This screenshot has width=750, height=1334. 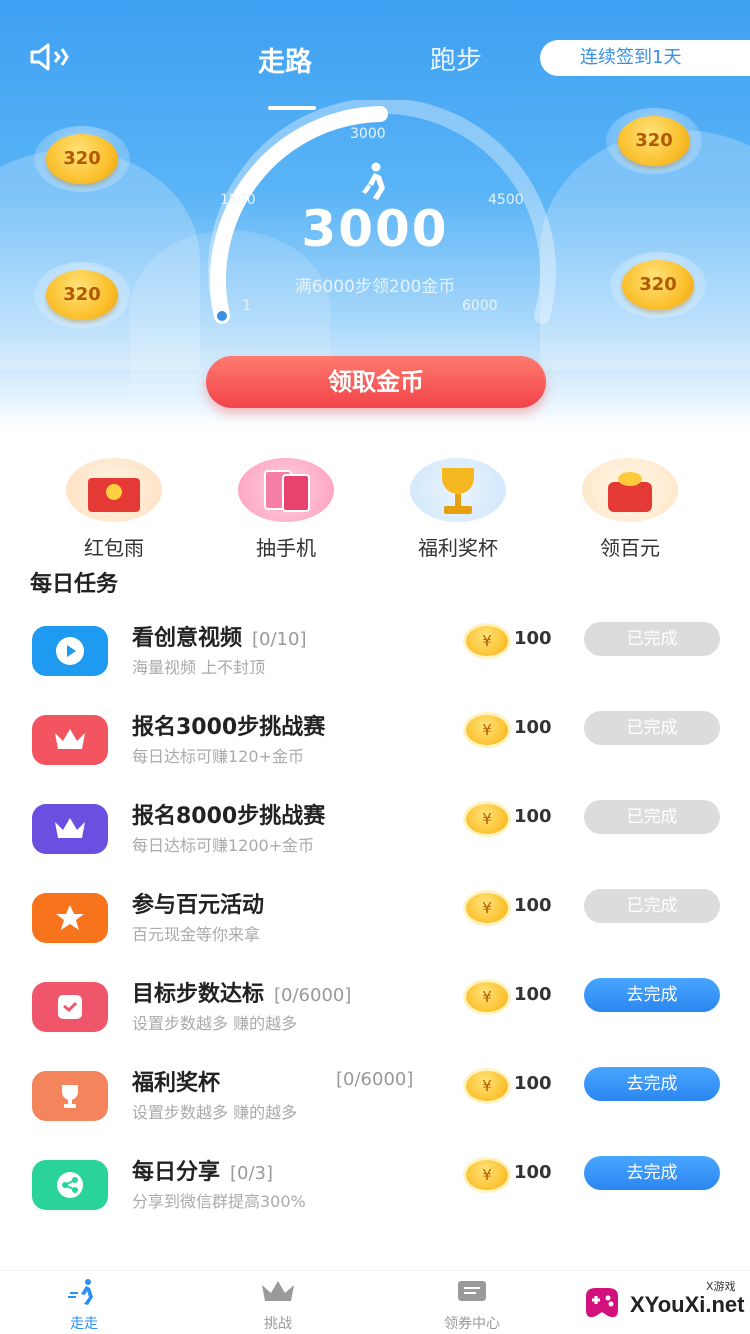 I want to click on money-bag-icon, so click(x=630, y=490).